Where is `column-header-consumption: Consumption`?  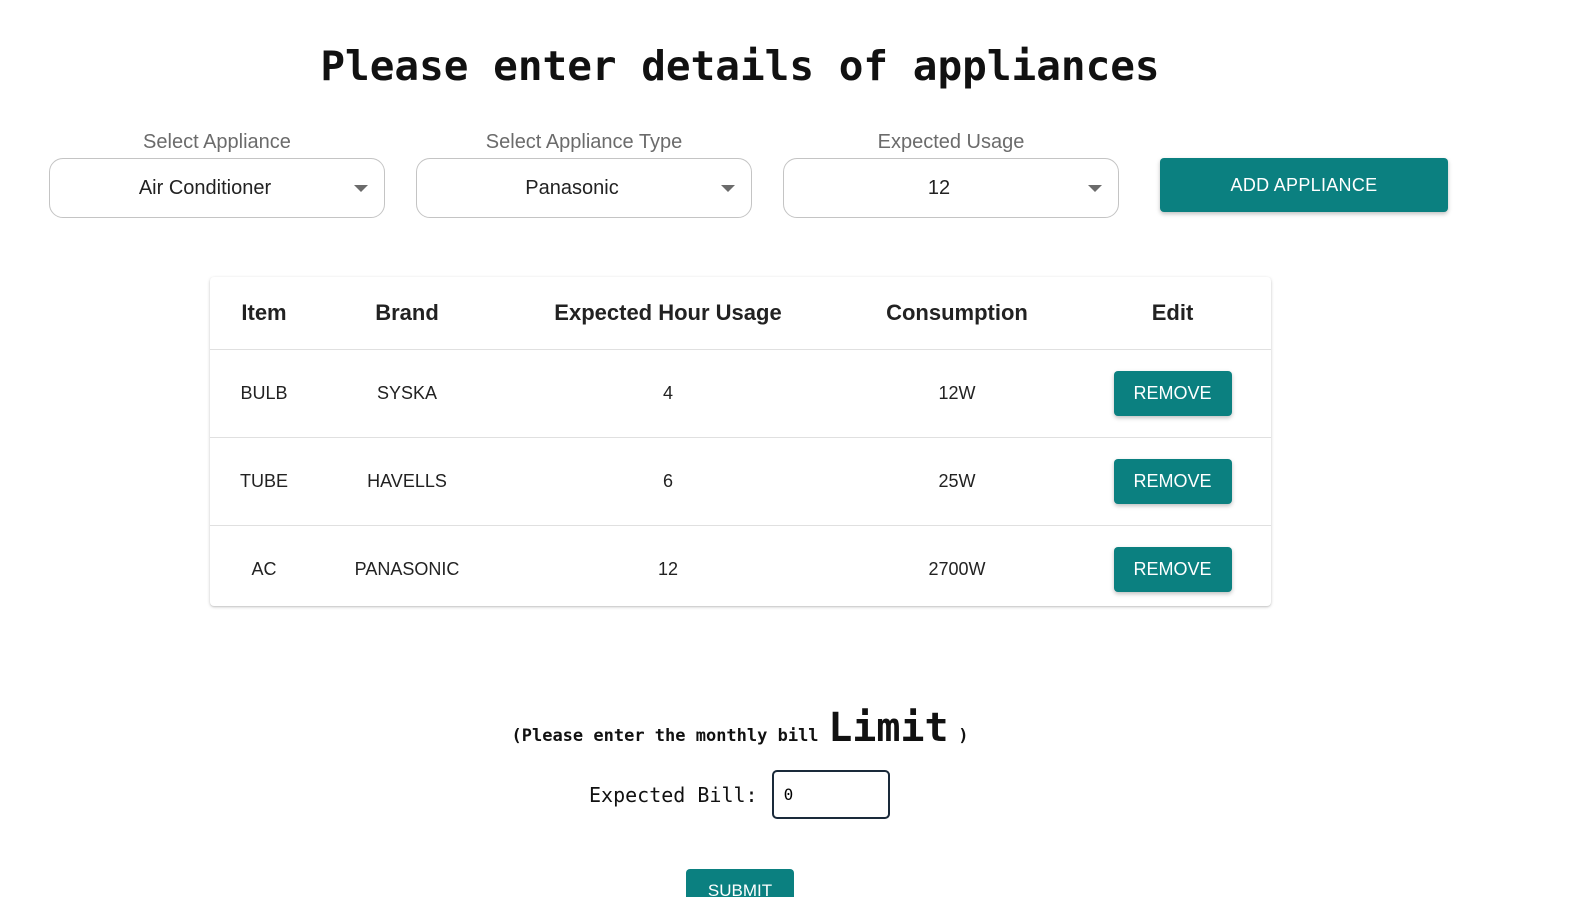 column-header-consumption: Consumption is located at coordinates (957, 313).